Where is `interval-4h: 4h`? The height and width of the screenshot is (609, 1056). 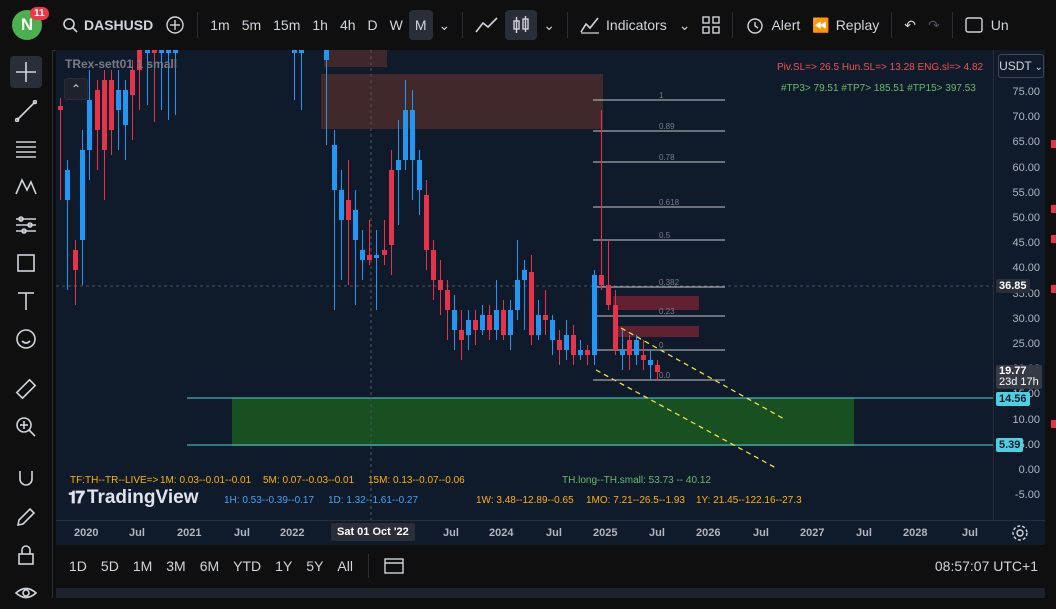 interval-4h: 4h is located at coordinates (348, 25).